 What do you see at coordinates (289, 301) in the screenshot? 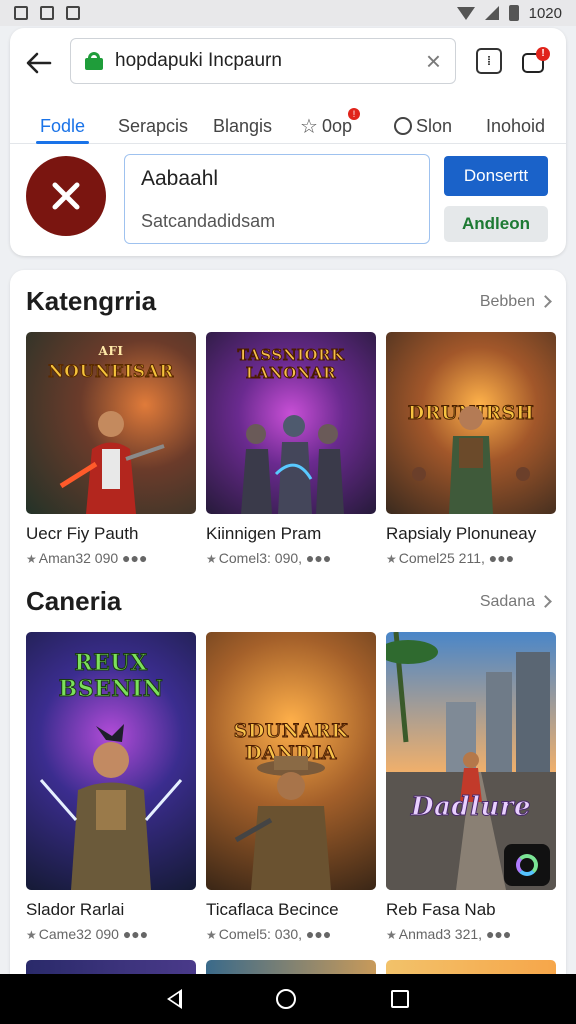
I see `section-header: Katengrria Bebben` at bounding box center [289, 301].